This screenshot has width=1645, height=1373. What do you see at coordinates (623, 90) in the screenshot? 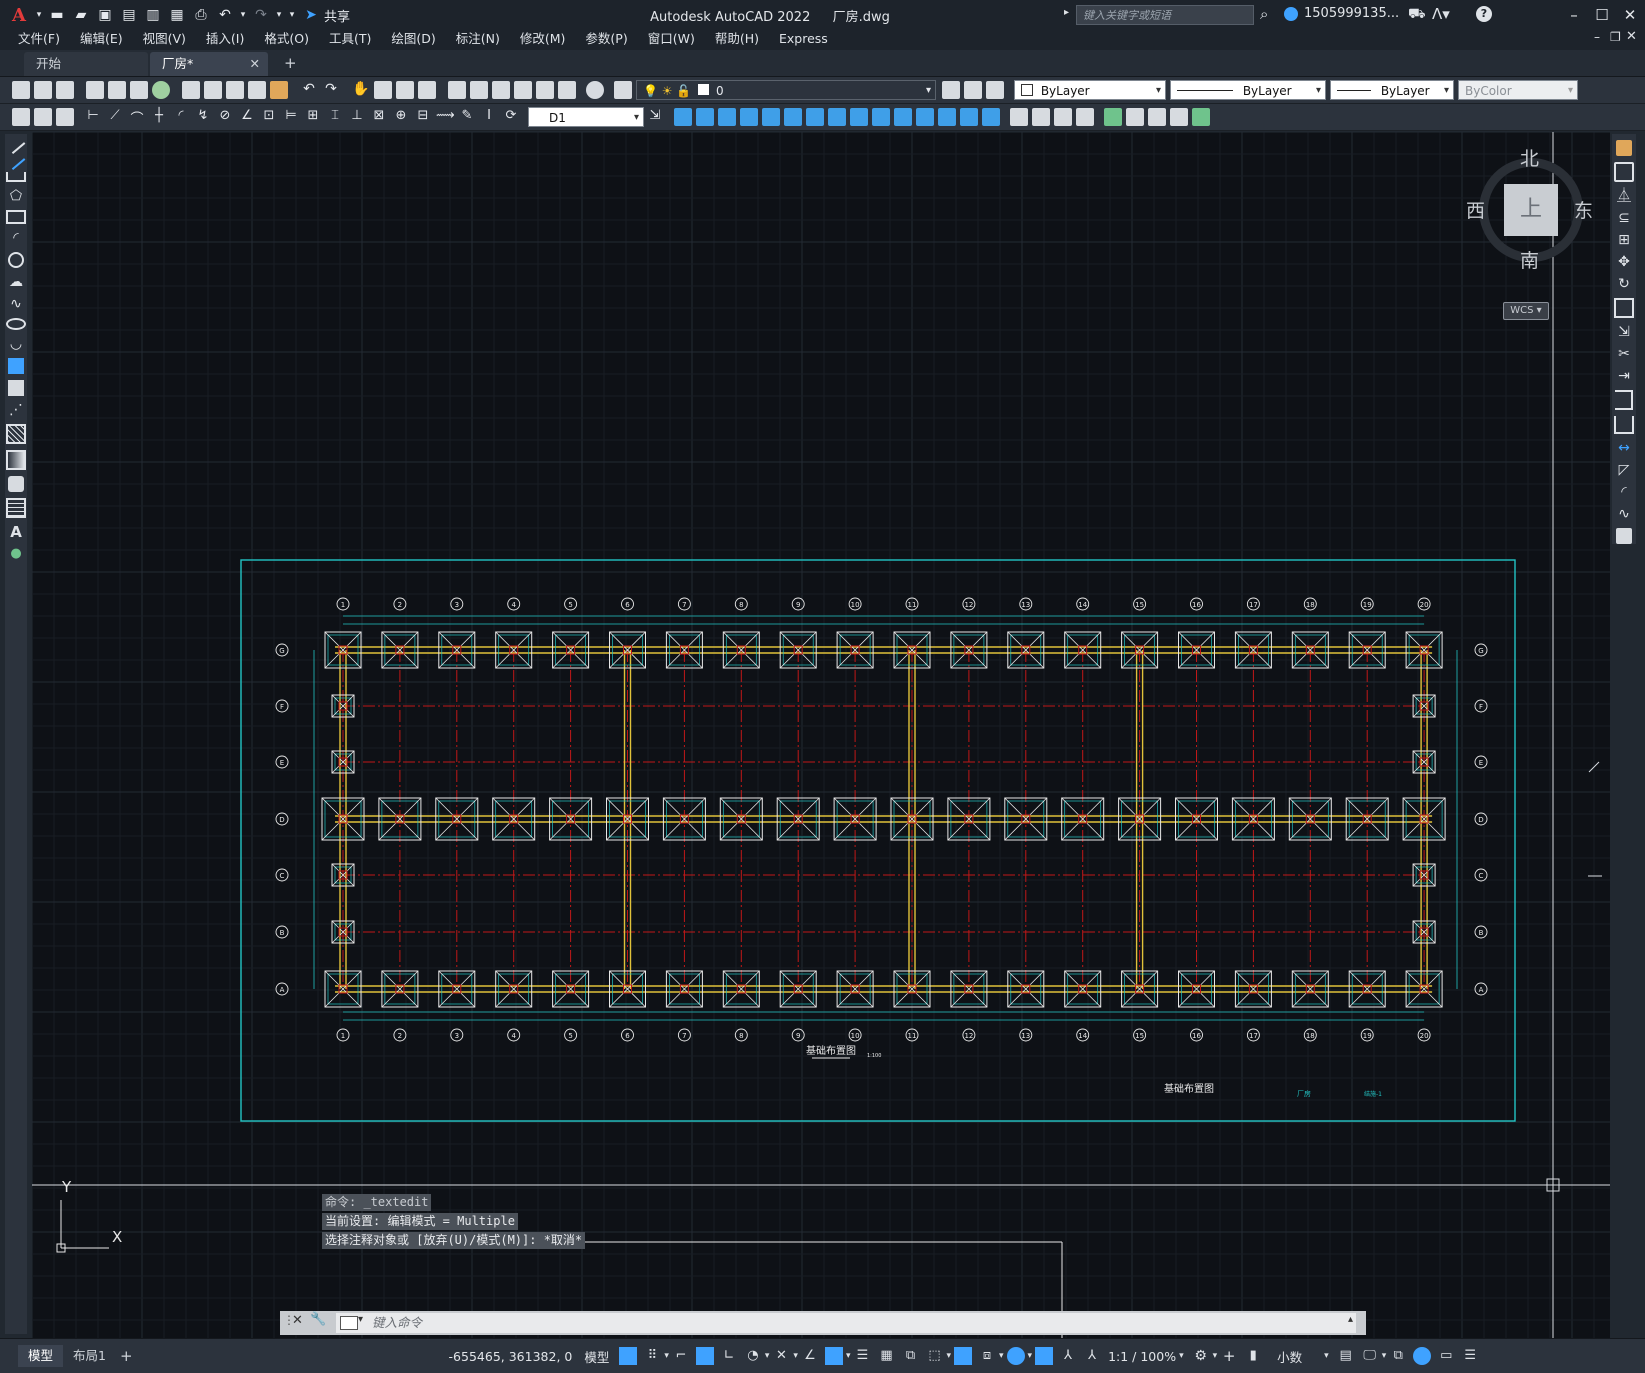
I see `layer-properties-icon` at bounding box center [623, 90].